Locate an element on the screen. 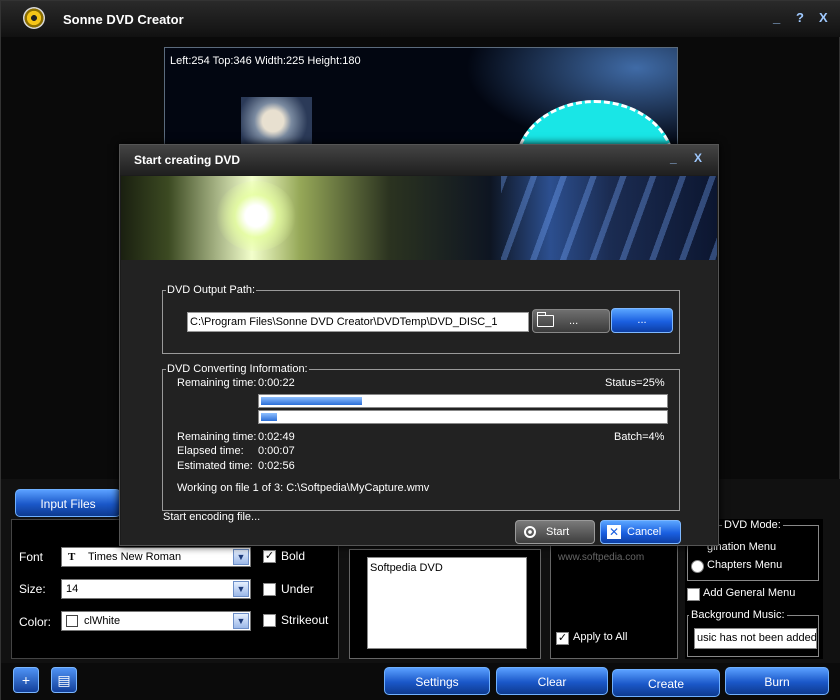 Image resolution: width=840 pixels, height=700 pixels. color-swatch is located at coordinates (72, 621).